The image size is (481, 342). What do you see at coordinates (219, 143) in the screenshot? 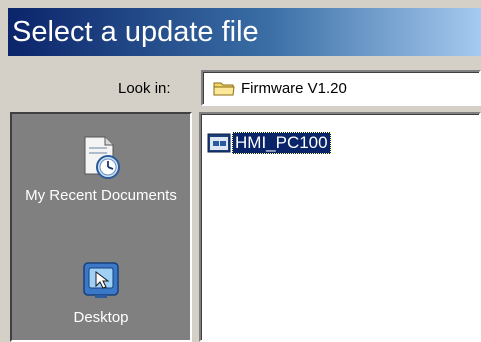
I see `file-icon` at bounding box center [219, 143].